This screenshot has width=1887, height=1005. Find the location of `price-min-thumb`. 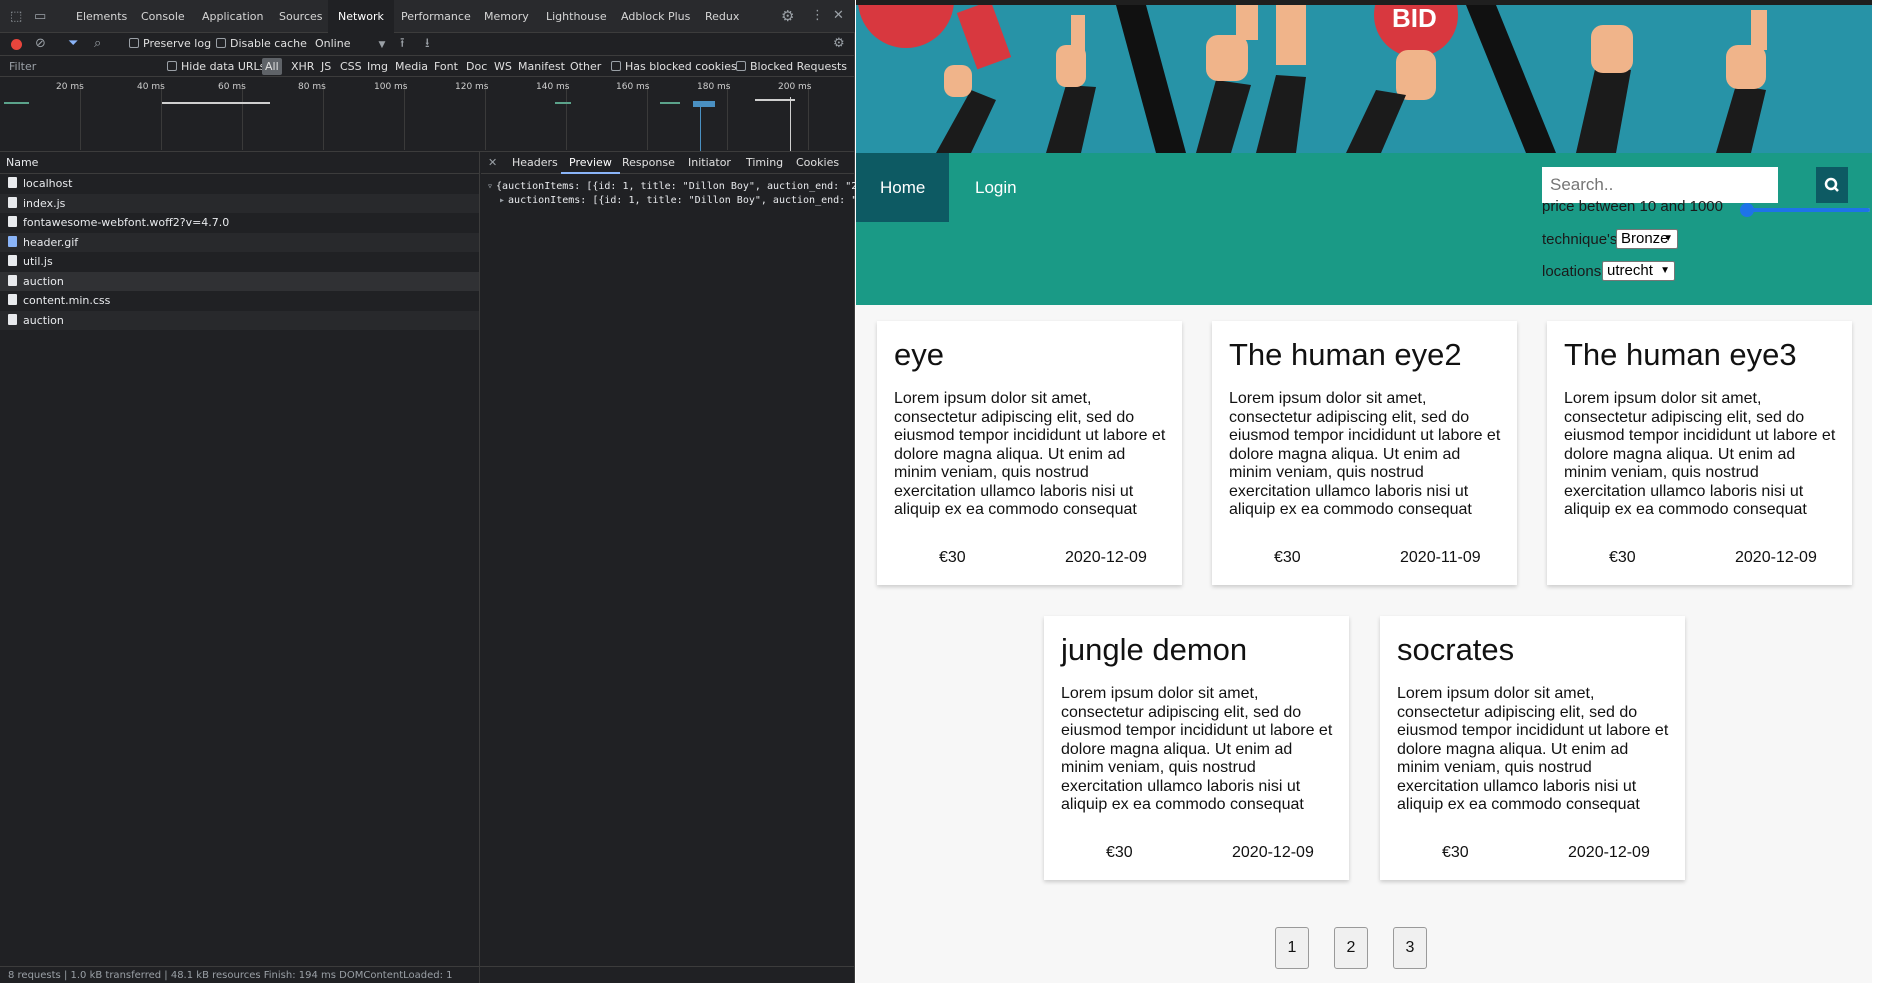

price-min-thumb is located at coordinates (1747, 210).